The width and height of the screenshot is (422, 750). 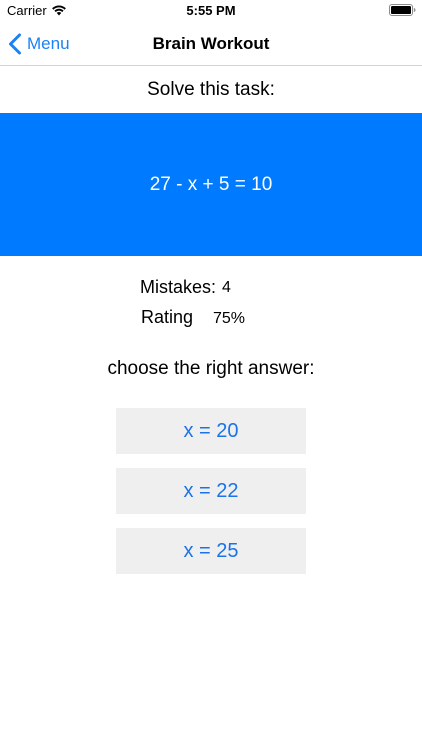 I want to click on mistakes-value: 4, so click(x=226, y=287).